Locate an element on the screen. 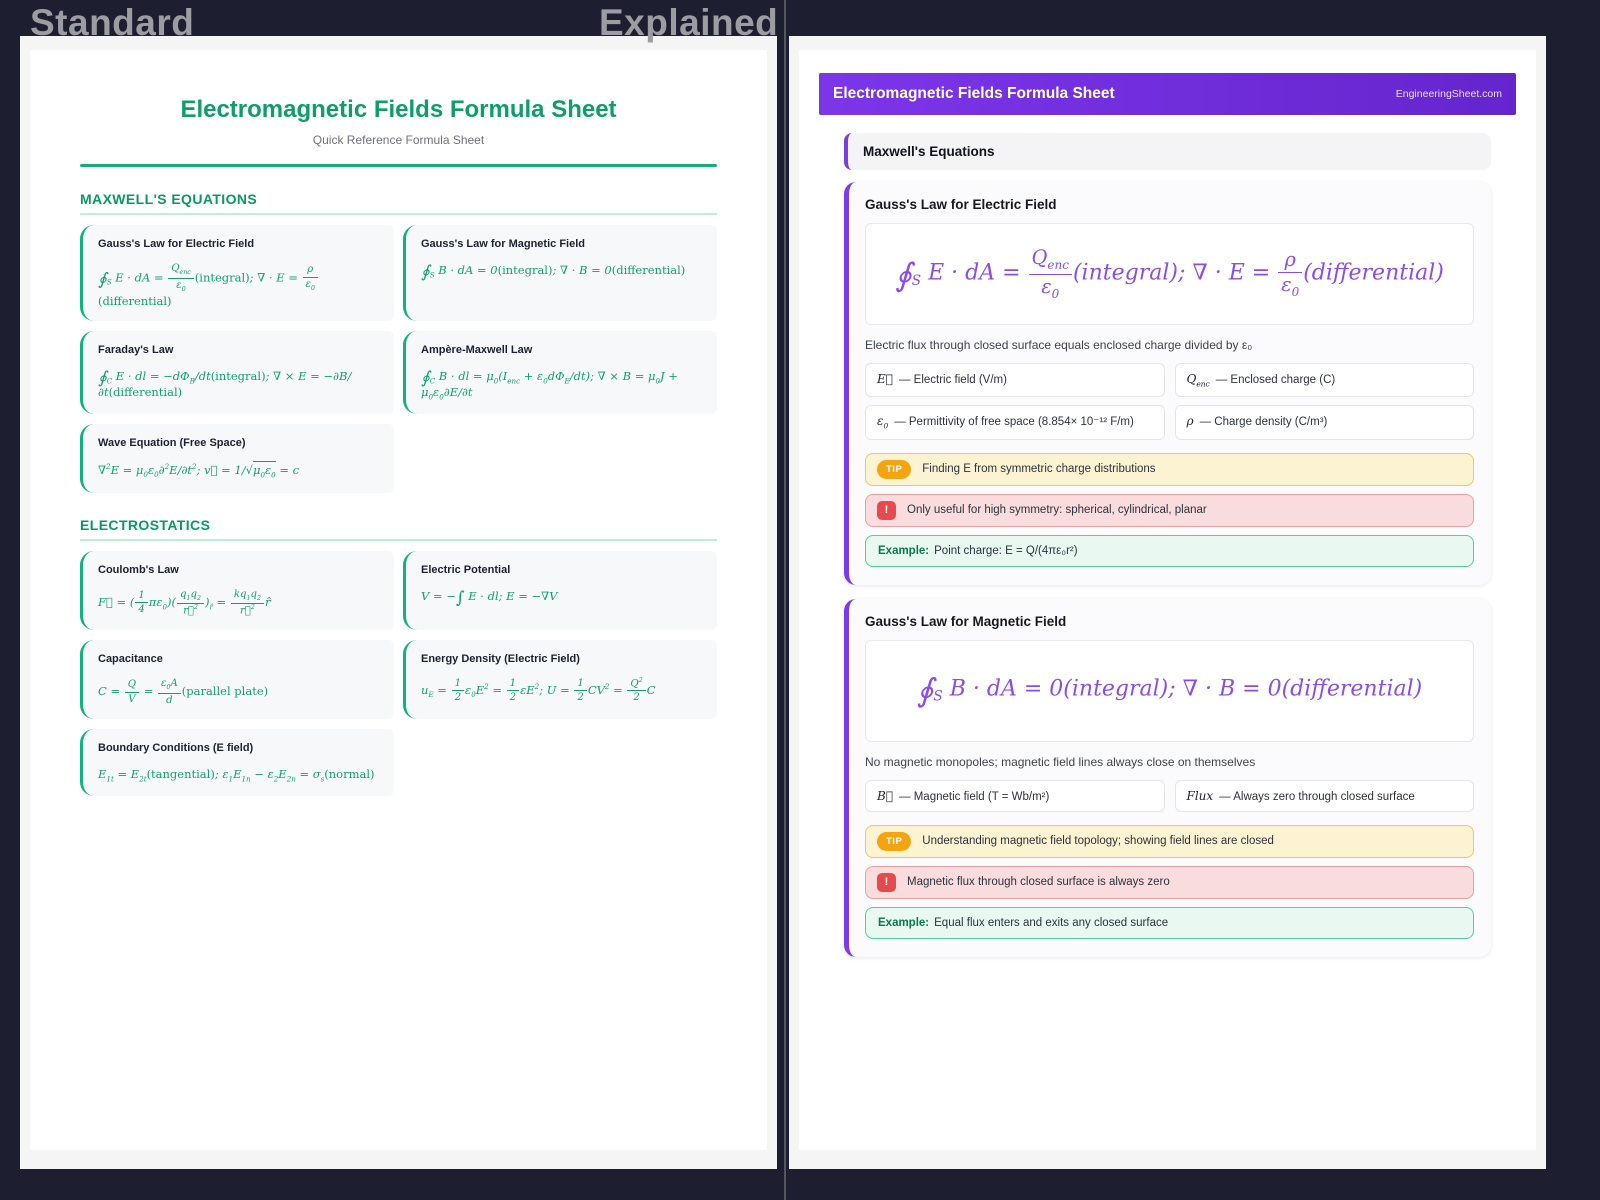 The image size is (1600, 1200). variable-box: ρ — Charge density (C/m³) is located at coordinates (1324, 422).